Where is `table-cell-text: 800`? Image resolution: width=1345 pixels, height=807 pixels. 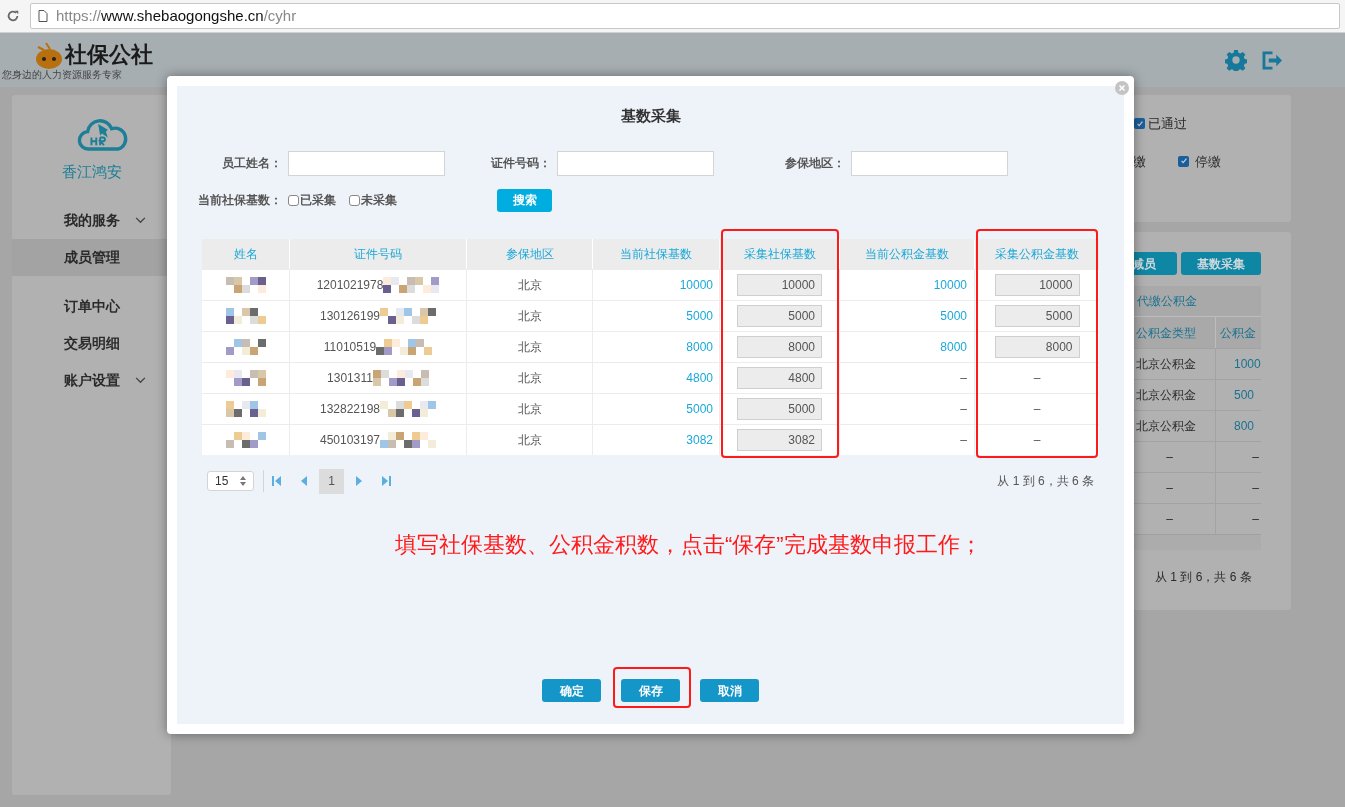
table-cell-text: 800 is located at coordinates (1244, 426).